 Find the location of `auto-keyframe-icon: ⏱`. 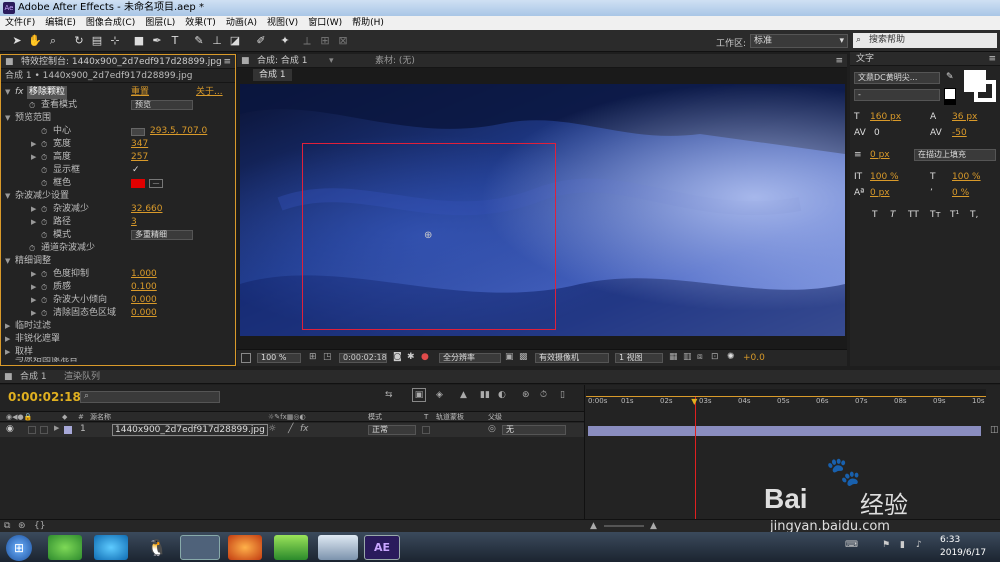

auto-keyframe-icon: ⏱ is located at coordinates (543, 395).